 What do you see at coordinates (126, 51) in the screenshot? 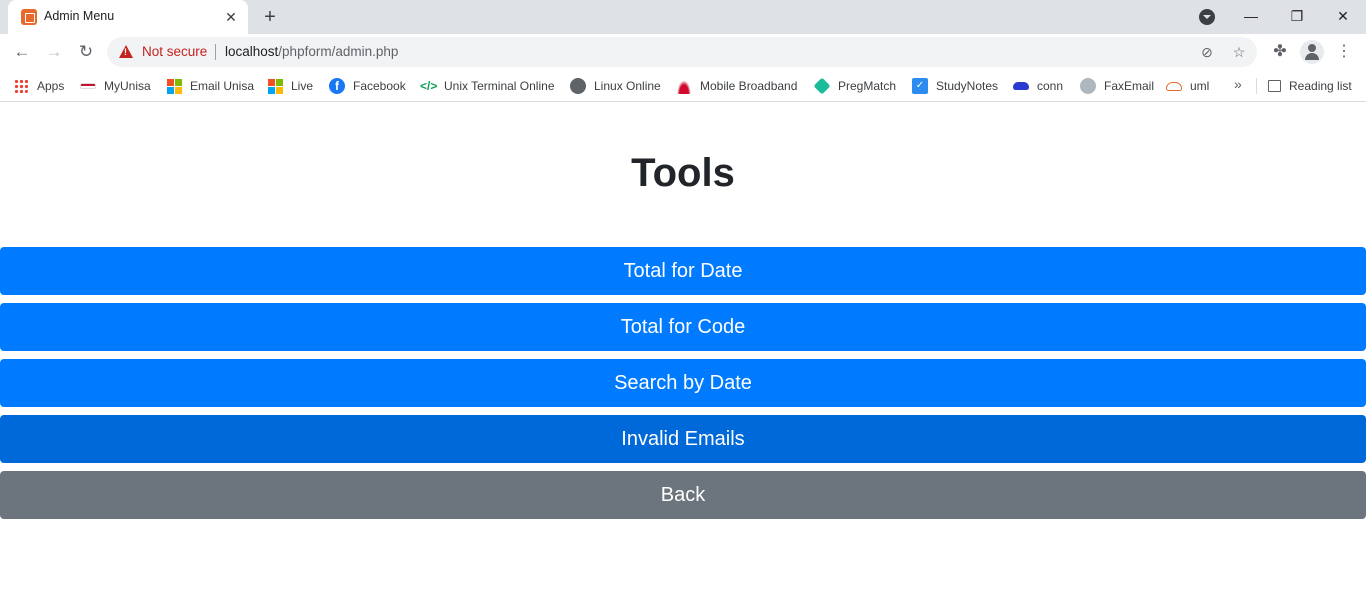
I see `warning-triangle-icon` at bounding box center [126, 51].